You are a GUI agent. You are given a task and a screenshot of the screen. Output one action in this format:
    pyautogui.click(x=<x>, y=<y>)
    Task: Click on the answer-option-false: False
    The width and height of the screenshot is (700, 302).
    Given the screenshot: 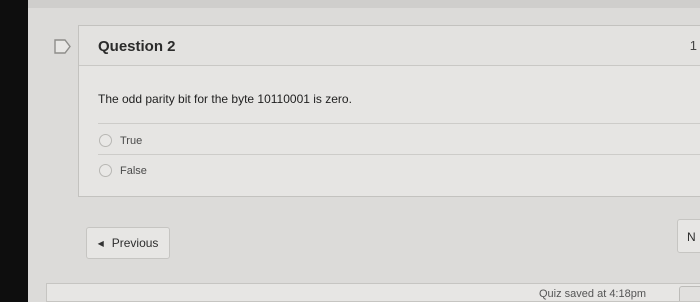 What is the action you would take?
    pyautogui.click(x=123, y=170)
    